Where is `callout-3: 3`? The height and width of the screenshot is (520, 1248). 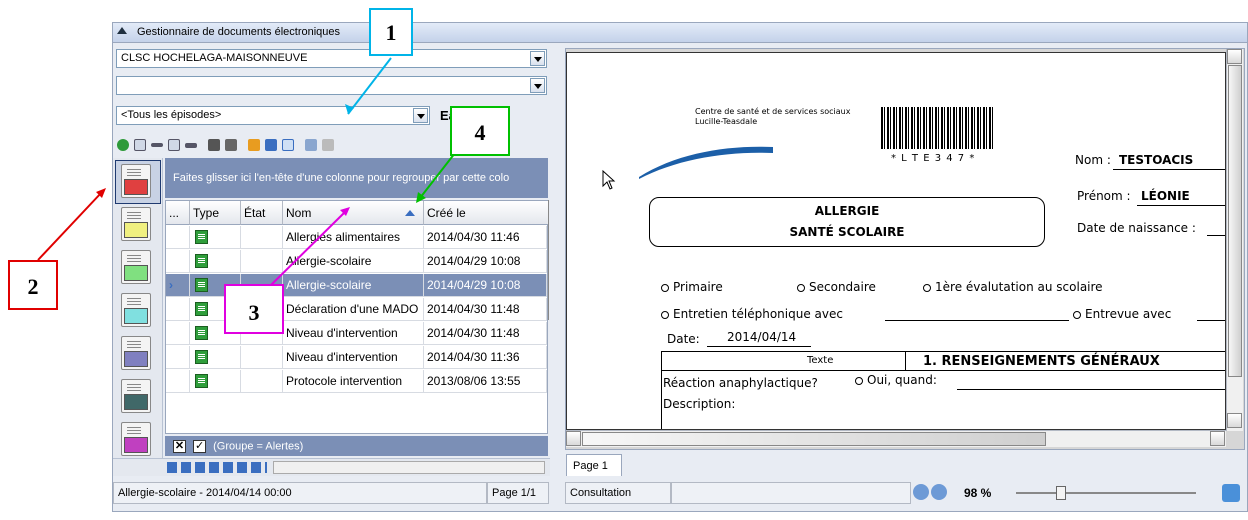
callout-3: 3 is located at coordinates (254, 309).